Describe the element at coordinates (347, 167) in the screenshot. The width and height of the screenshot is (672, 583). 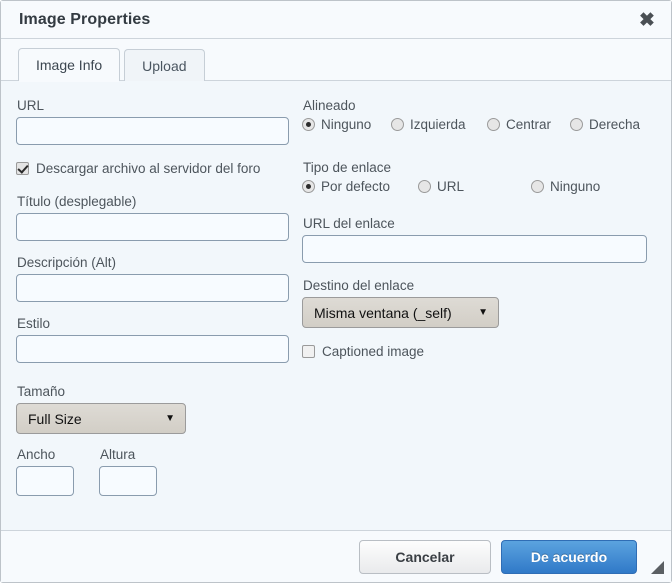
I see `link-type-label: Tipo de enlace` at that location.